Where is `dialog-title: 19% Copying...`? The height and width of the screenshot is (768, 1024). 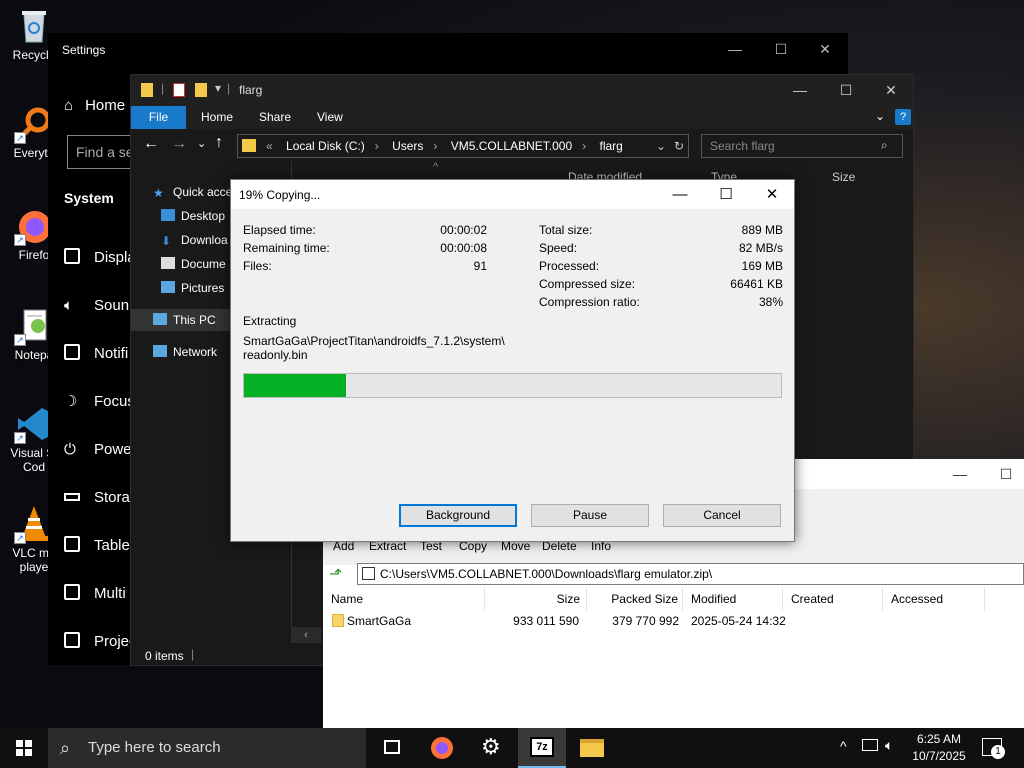 dialog-title: 19% Copying... is located at coordinates (280, 195).